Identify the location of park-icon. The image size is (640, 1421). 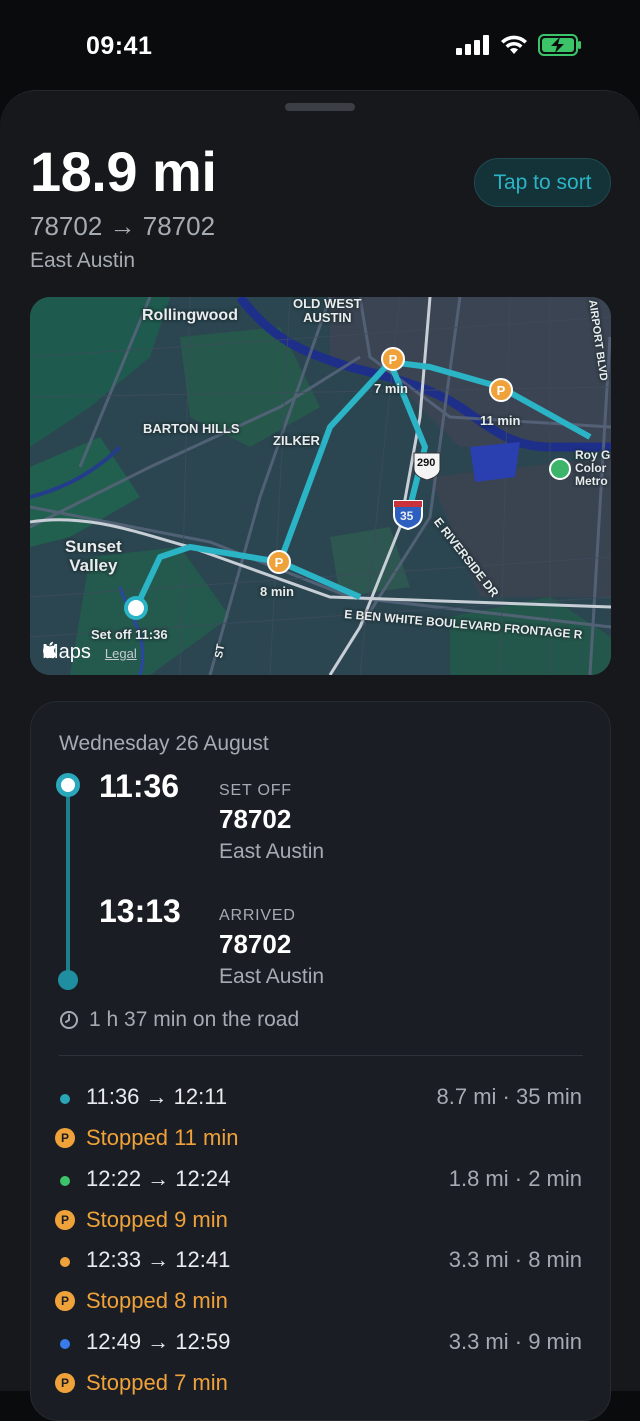
(560, 469).